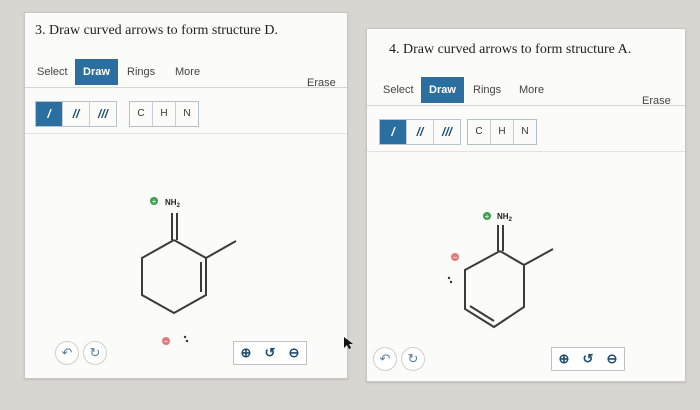 Image resolution: width=700 pixels, height=410 pixels. What do you see at coordinates (348, 343) in the screenshot?
I see `mouse-pointer-icon` at bounding box center [348, 343].